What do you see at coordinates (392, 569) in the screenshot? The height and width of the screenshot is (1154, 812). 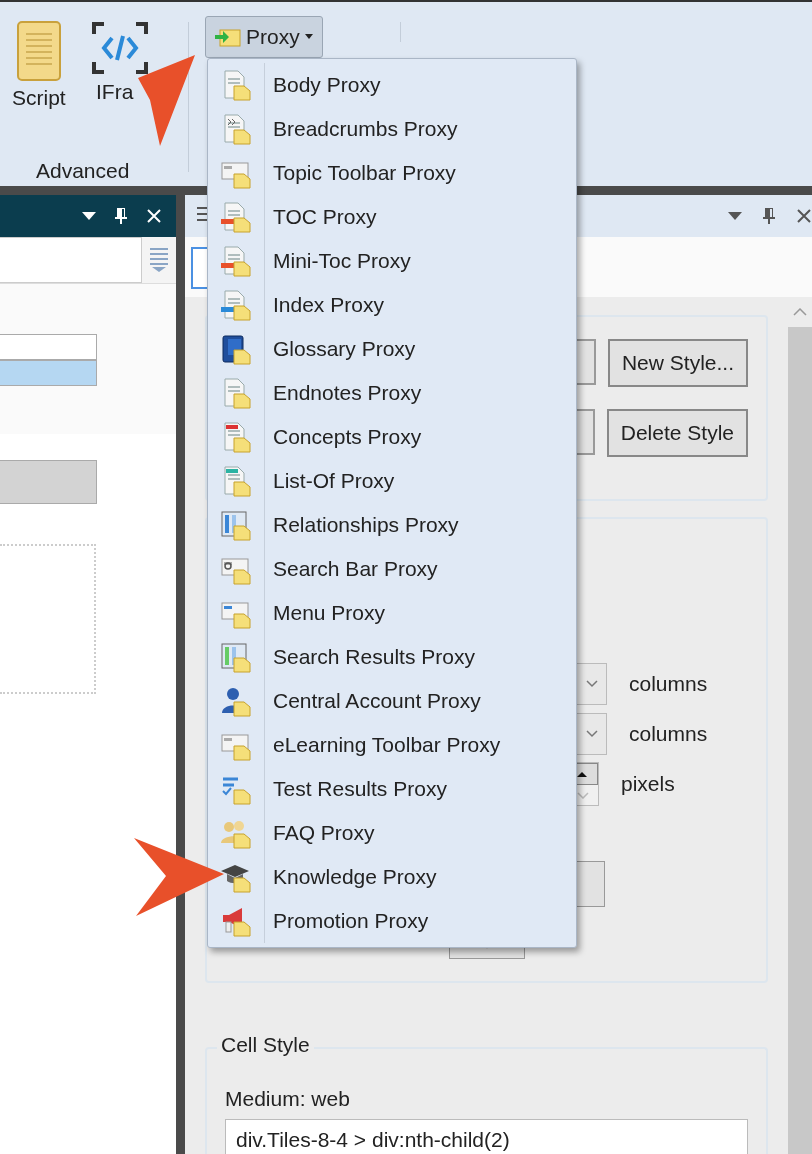 I see `menu-item: Search Bar Proxy` at bounding box center [392, 569].